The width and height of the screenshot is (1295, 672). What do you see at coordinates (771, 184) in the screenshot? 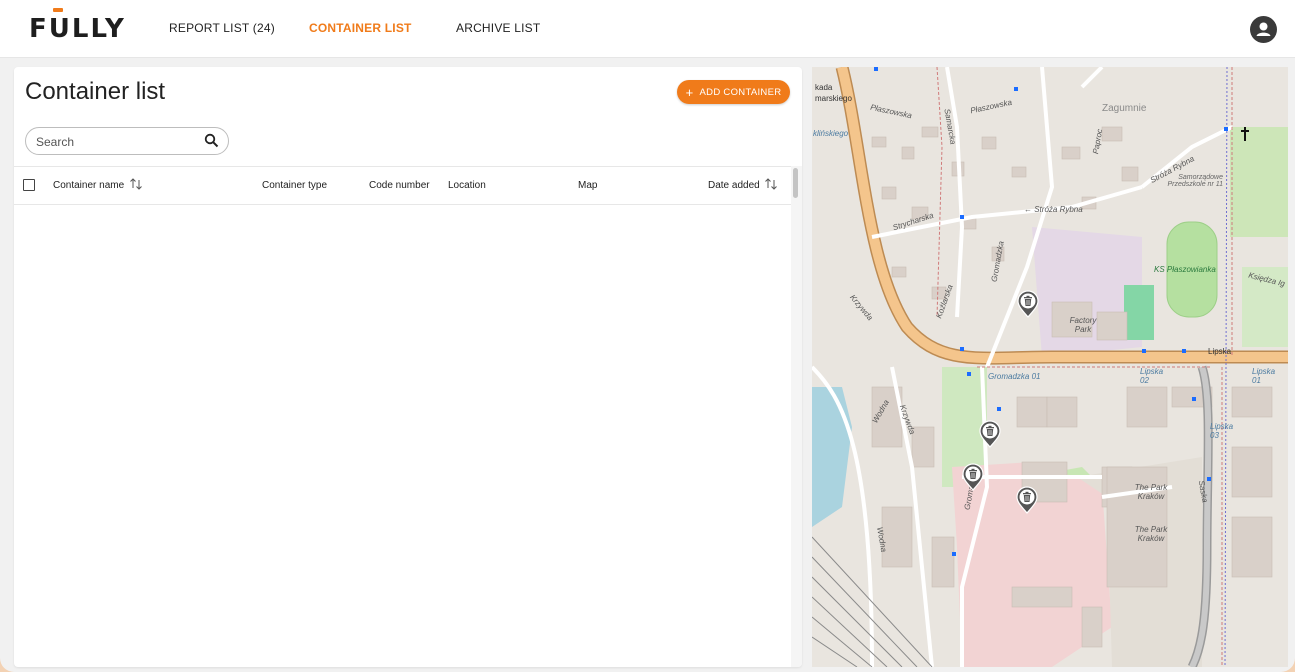
I see `sort-date-added-icon` at bounding box center [771, 184].